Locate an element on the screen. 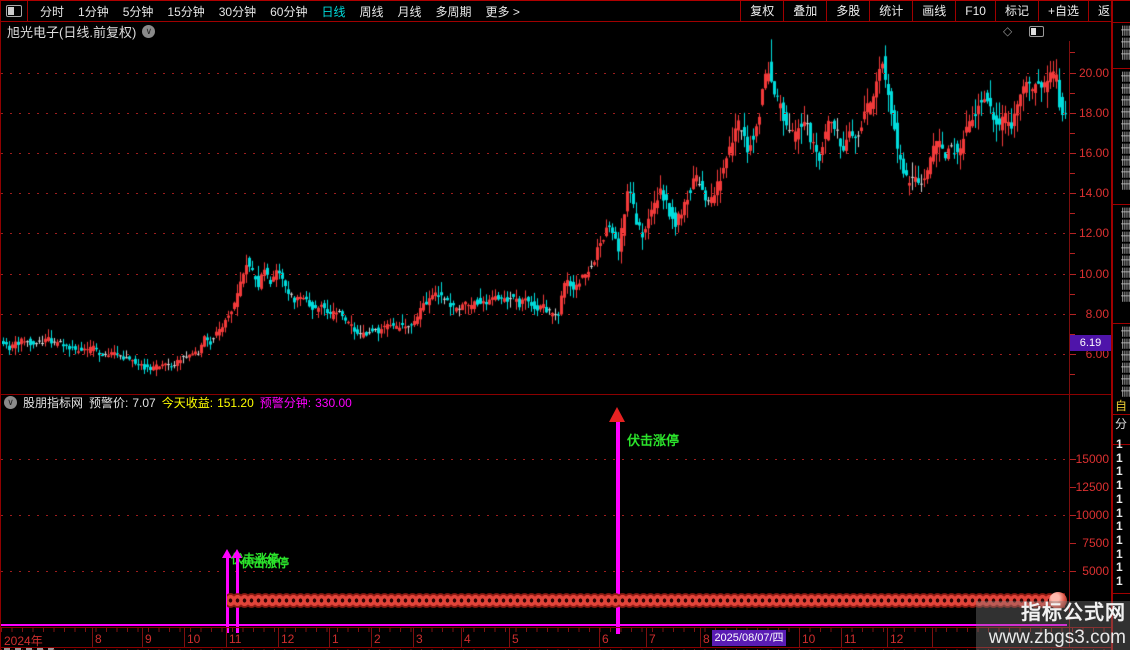  indicator-label-15000: 15000 is located at coordinates (1092, 459).